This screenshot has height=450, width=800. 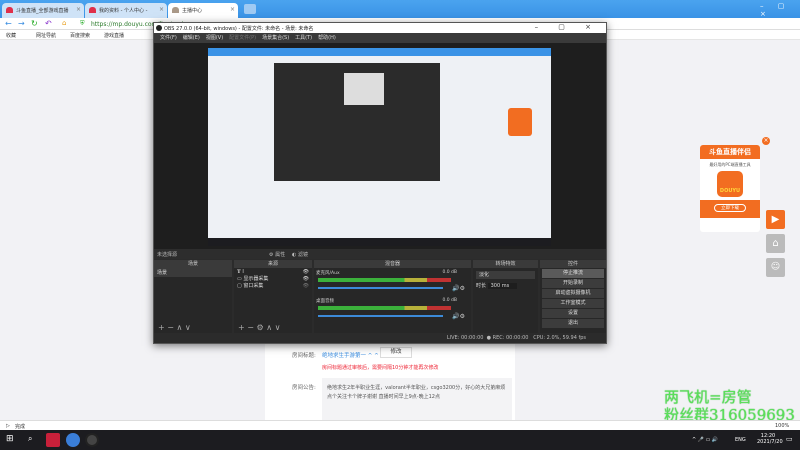 I want to click on menu-edit: 编辑(E), so click(x=191, y=38).